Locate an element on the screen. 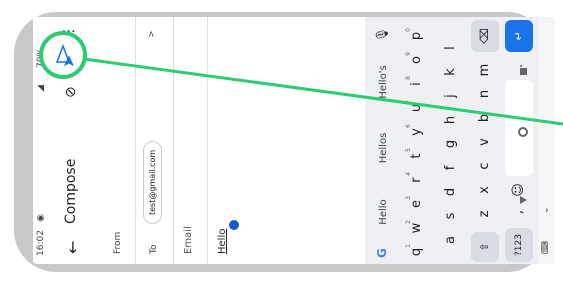  key-row-2: a s d f g h j k l is located at coordinates (453, 140).